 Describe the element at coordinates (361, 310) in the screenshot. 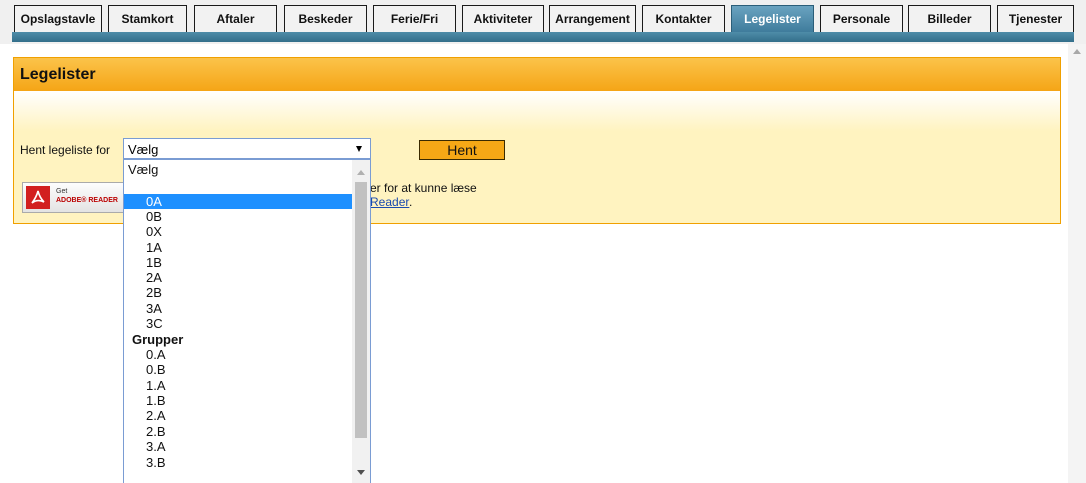

I see `scrollbar-thumb` at that location.